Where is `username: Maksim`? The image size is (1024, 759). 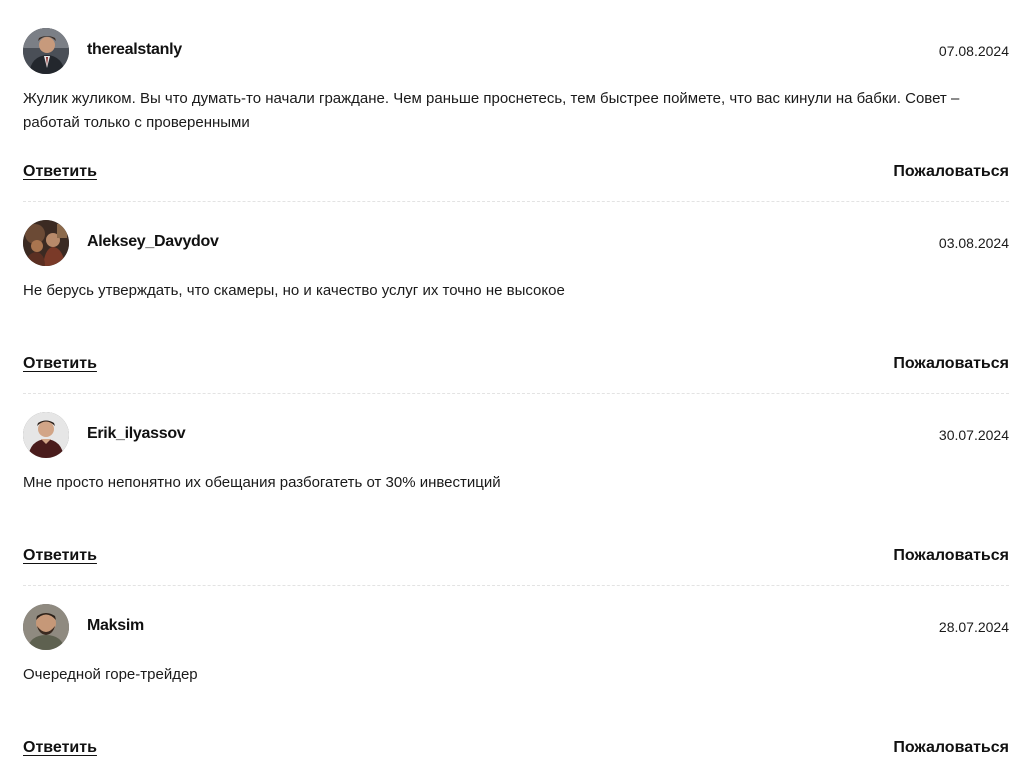 username: Maksim is located at coordinates (115, 626).